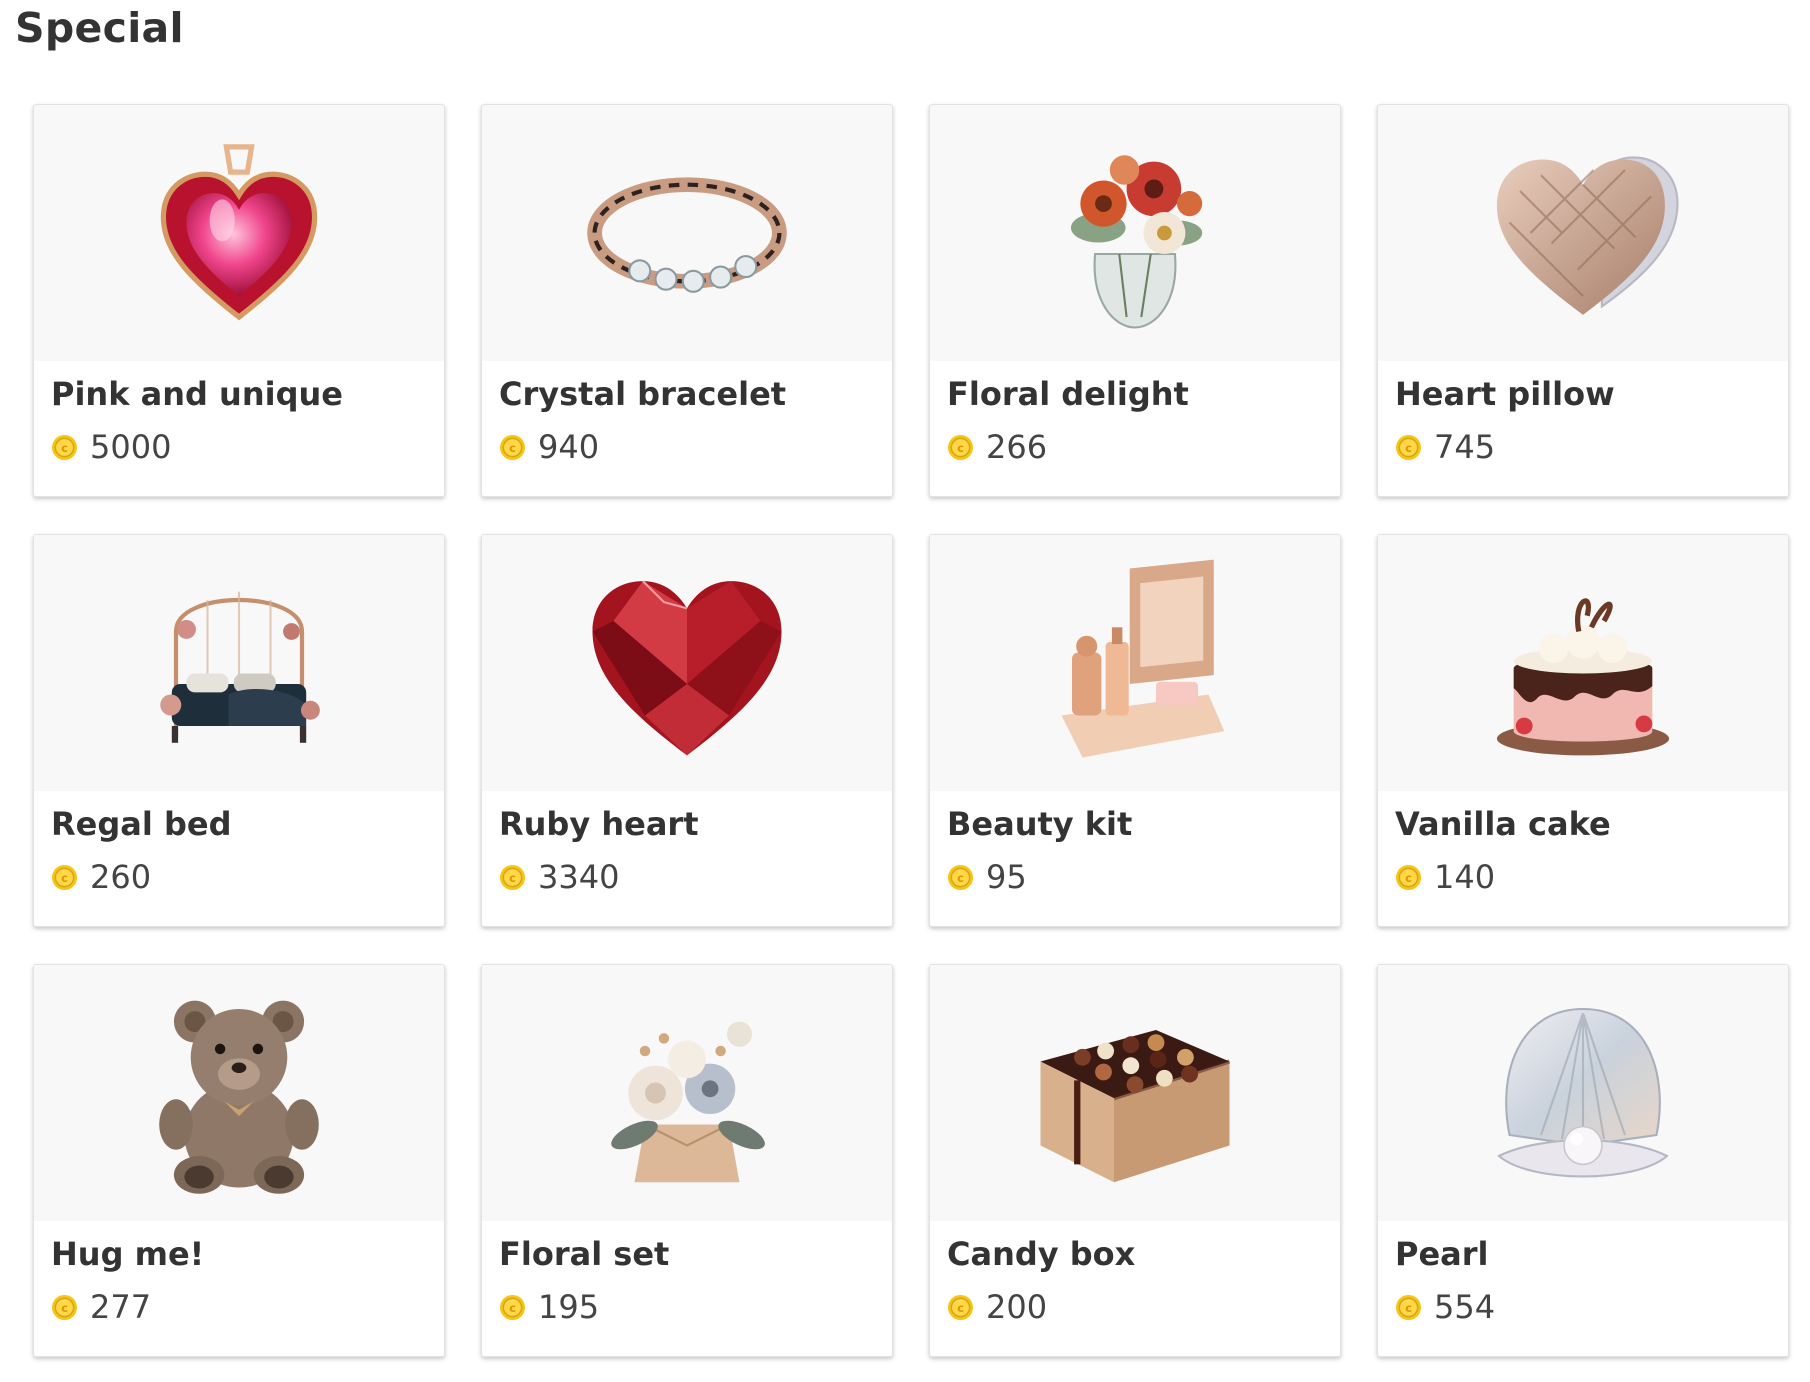 This screenshot has height=1382, width=1810. Describe the element at coordinates (569, 1307) in the screenshot. I see `gift-price-value: 195` at that location.